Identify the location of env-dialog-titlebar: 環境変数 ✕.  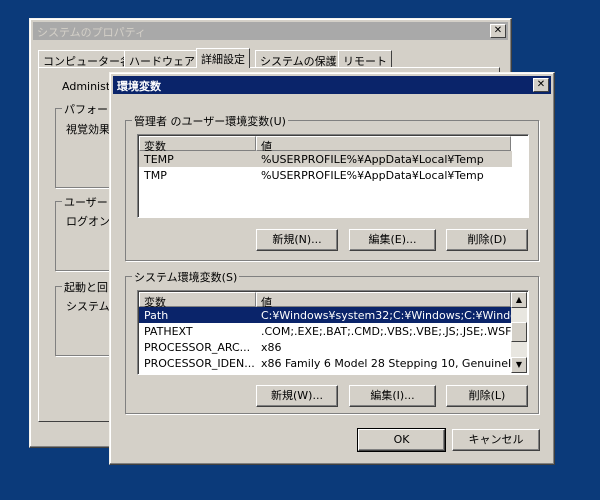
(332, 85).